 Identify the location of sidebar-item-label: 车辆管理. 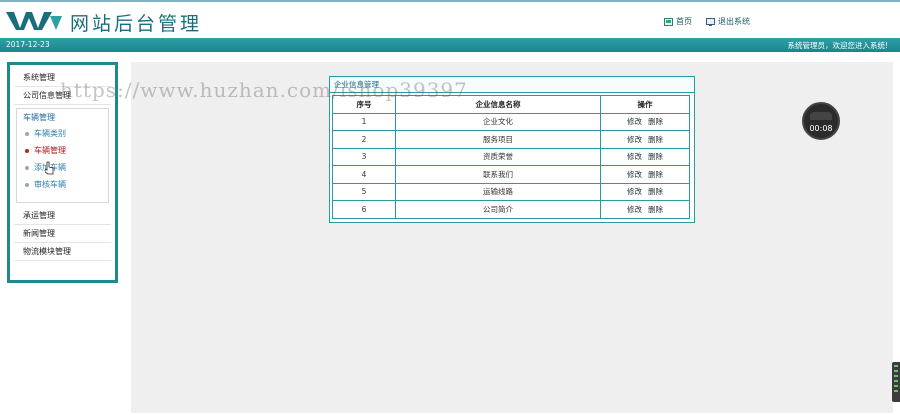
(50, 150).